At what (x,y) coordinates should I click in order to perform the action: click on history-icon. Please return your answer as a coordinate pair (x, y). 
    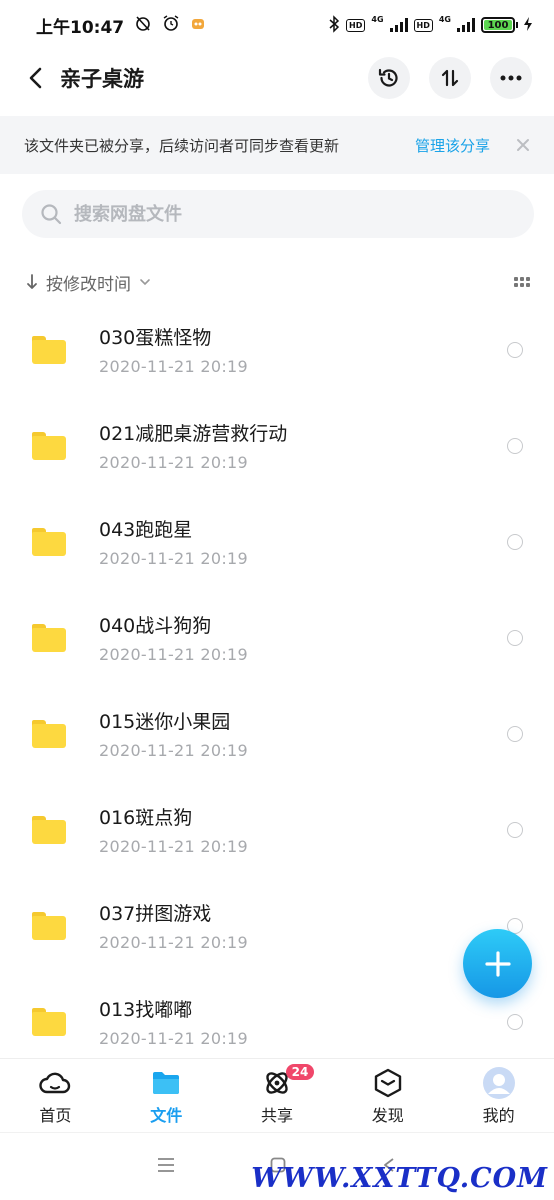
    Looking at the image, I should click on (388, 77).